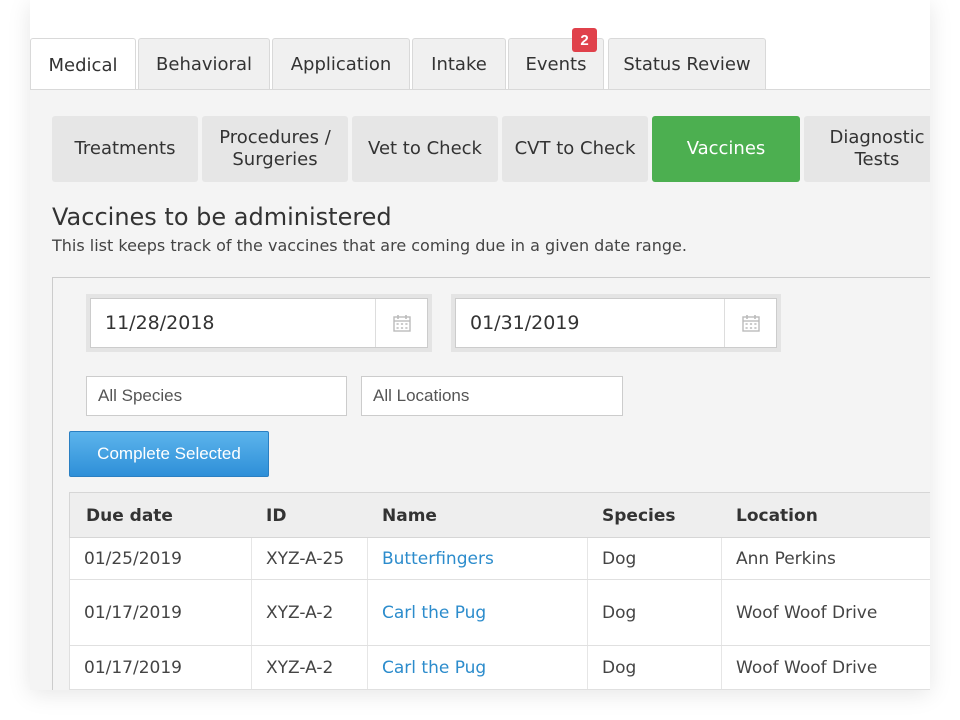 The width and height of the screenshot is (960, 720). I want to click on subtab-label-line2: Tests, so click(877, 159).